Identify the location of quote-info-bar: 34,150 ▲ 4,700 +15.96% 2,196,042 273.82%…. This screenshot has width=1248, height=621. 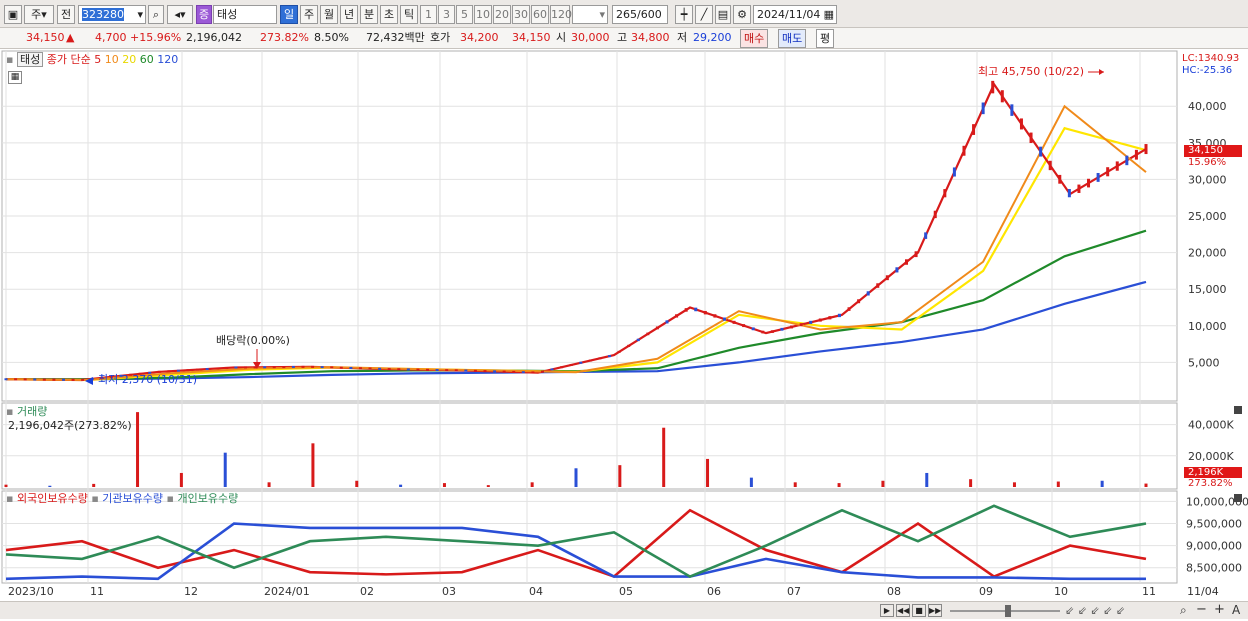
(624, 38).